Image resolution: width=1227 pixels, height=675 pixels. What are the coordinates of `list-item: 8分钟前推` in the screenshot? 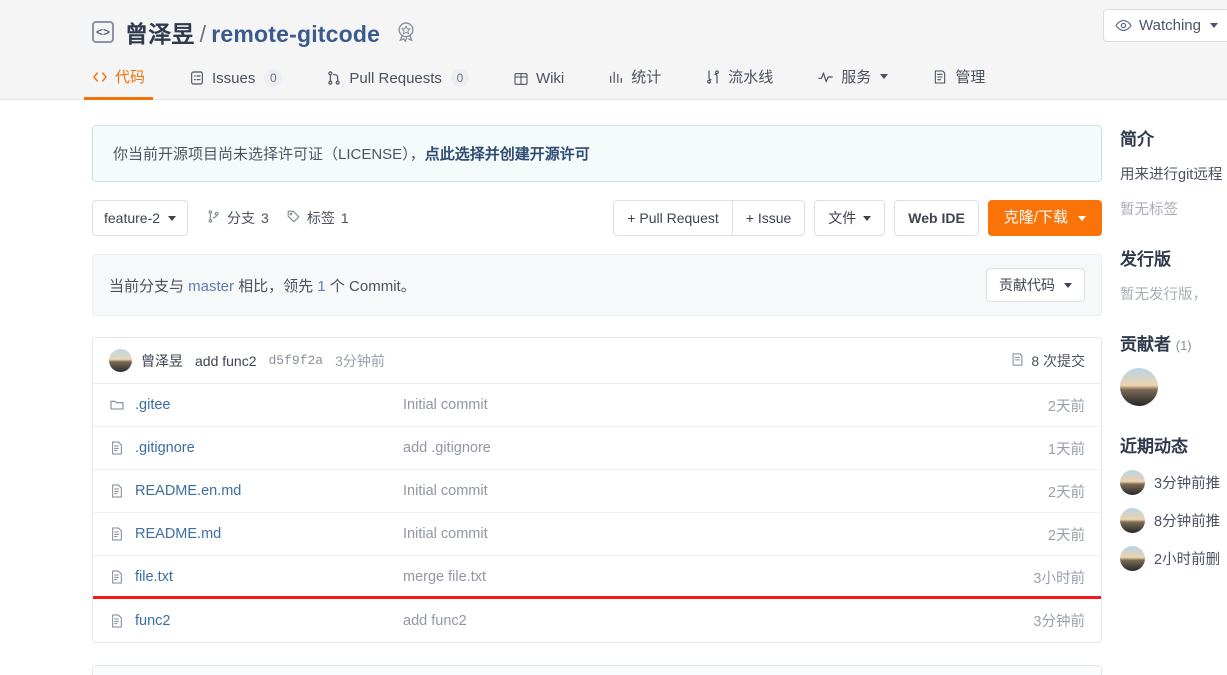 It's located at (1173, 520).